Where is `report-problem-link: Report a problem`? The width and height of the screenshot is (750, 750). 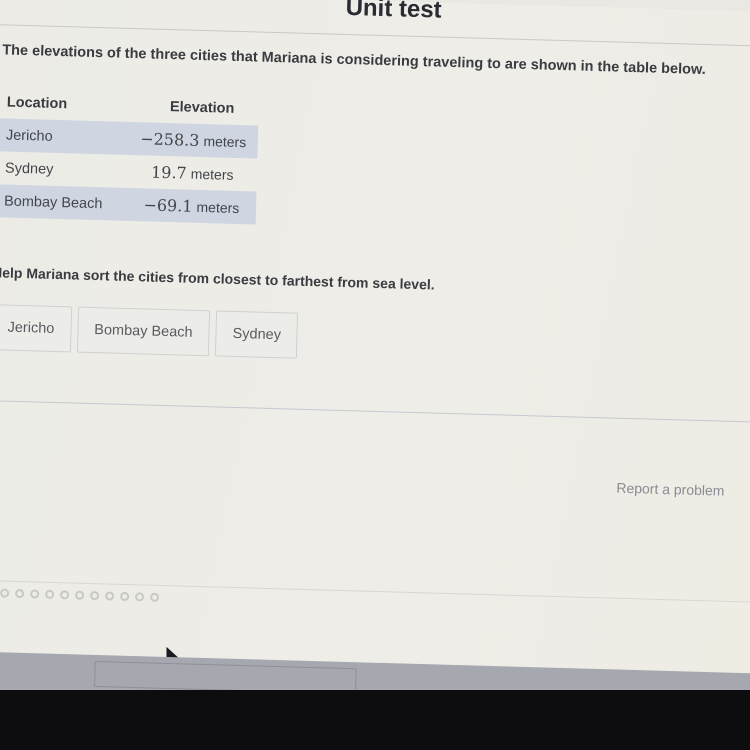
report-problem-link: Report a problem is located at coordinates (670, 489).